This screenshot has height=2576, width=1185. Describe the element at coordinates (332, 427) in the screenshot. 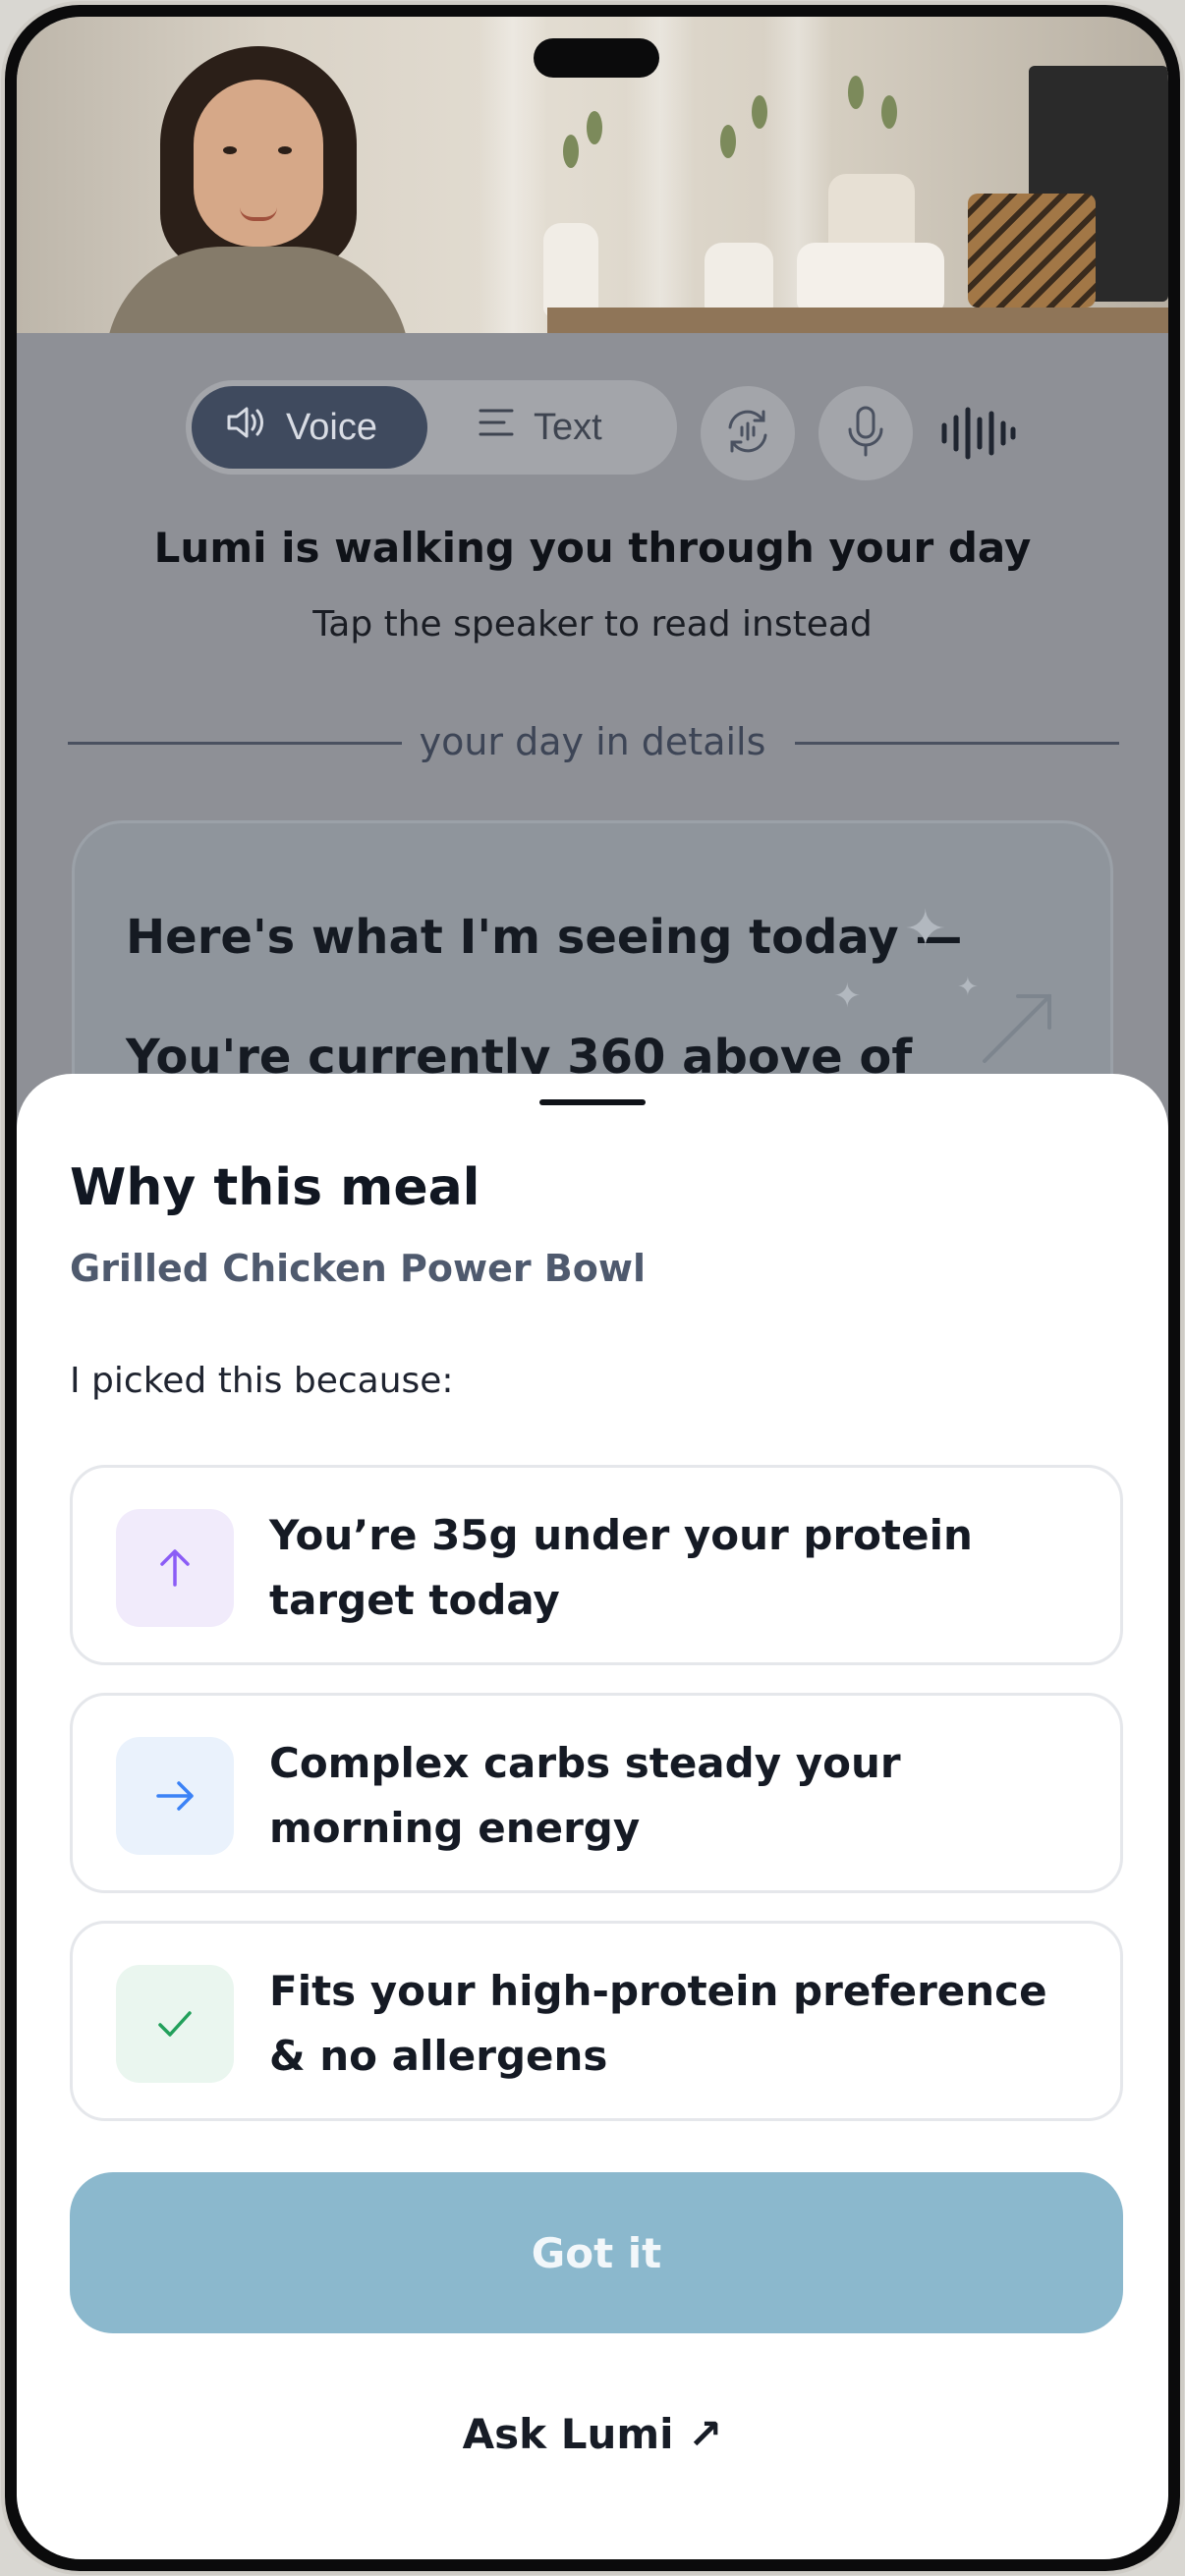

I see `voice-mode-label: Voice` at that location.